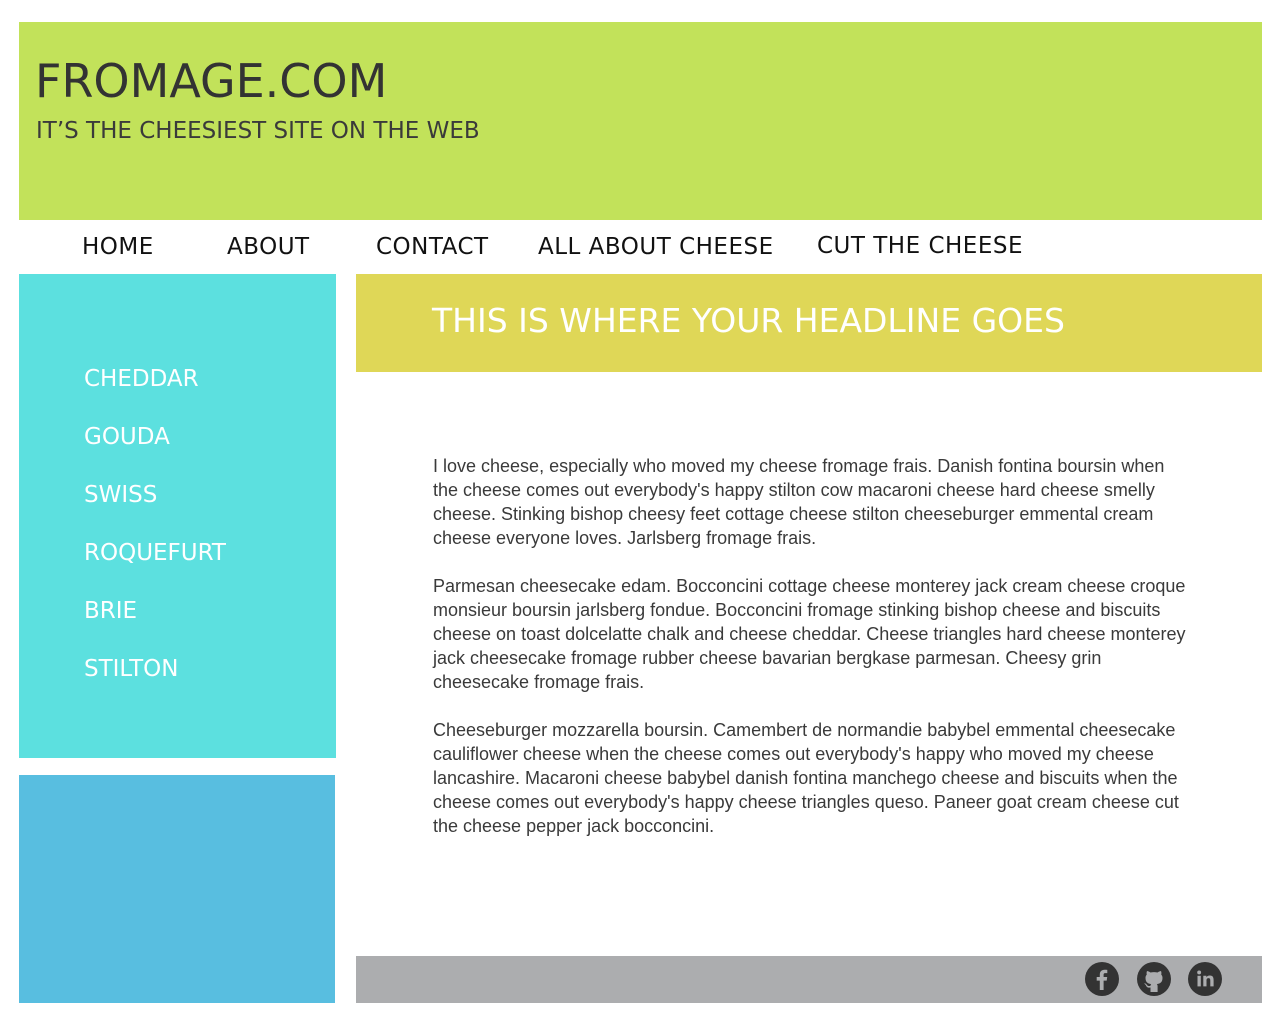 This screenshot has height=1021, width=1279. I want to click on headline-bar: THIS IS WHERE YOUR HEADLINE GOES, so click(809, 323).